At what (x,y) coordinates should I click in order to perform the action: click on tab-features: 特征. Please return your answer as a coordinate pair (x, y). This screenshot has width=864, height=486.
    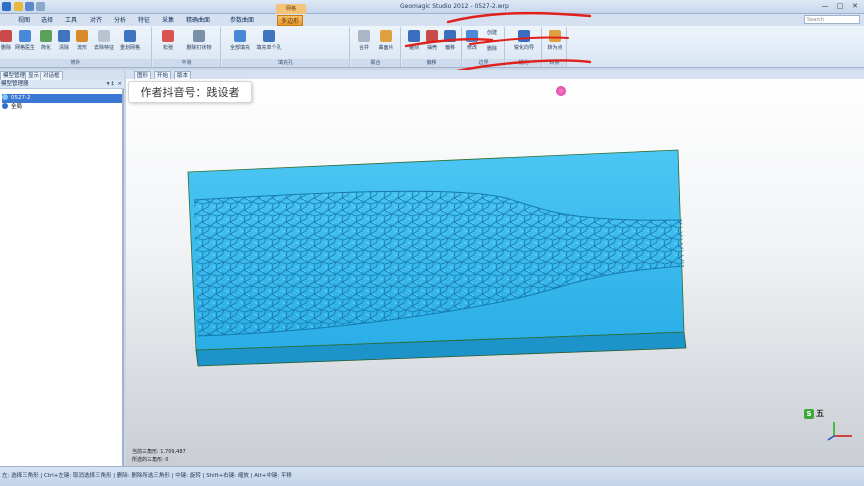
    Looking at the image, I should click on (144, 20).